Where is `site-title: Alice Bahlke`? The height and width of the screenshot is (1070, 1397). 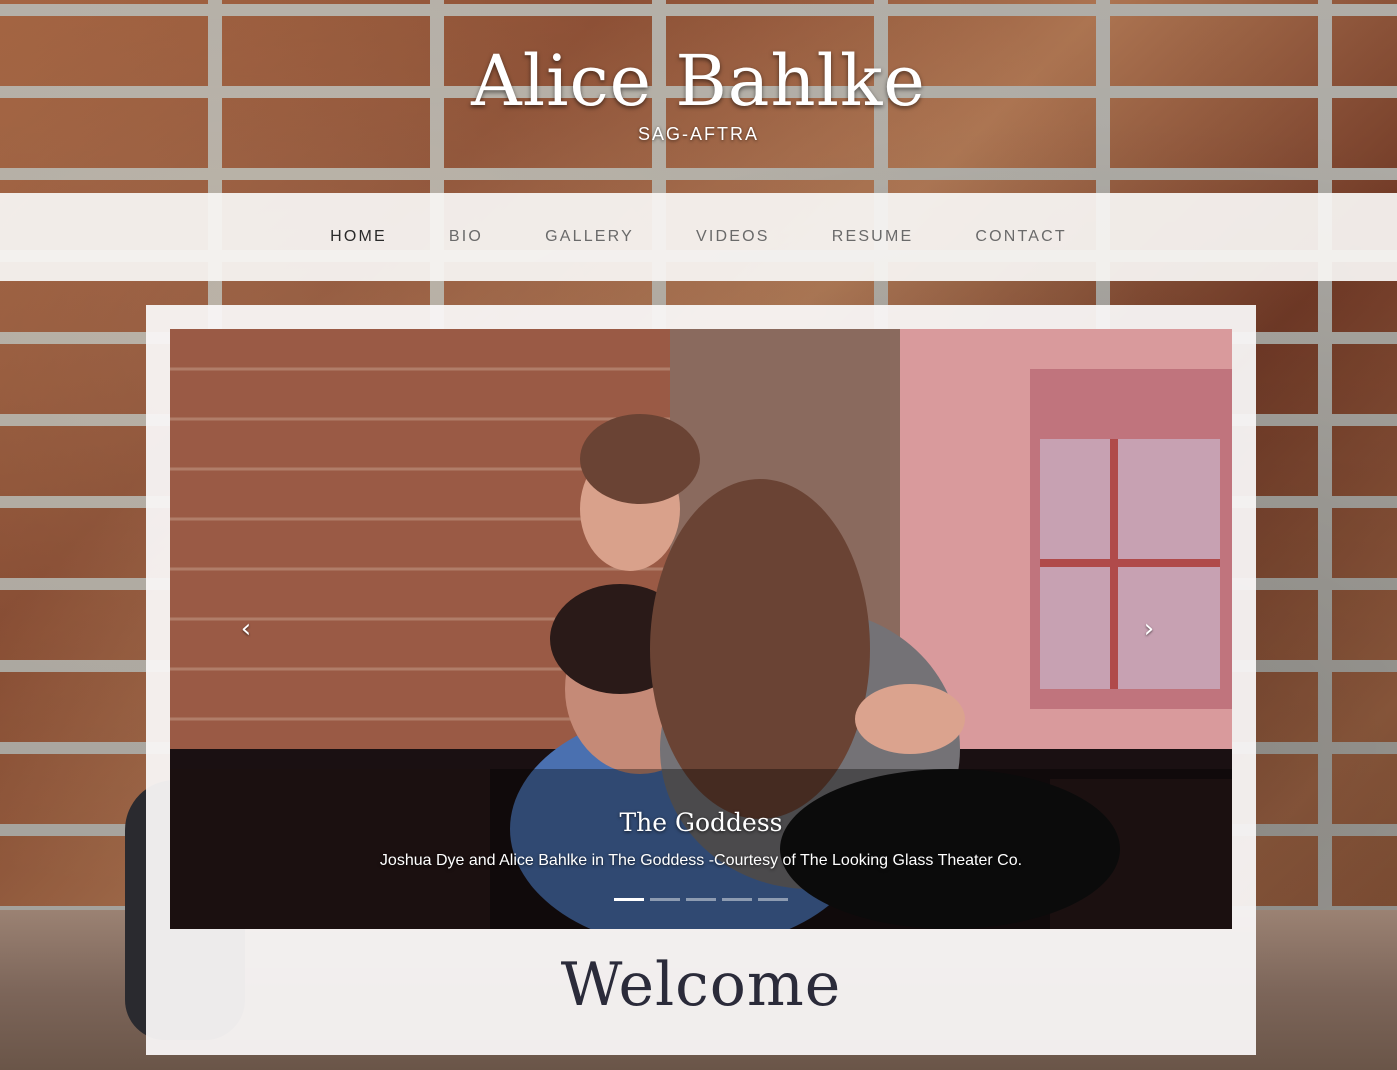 site-title: Alice Bahlke is located at coordinates (698, 81).